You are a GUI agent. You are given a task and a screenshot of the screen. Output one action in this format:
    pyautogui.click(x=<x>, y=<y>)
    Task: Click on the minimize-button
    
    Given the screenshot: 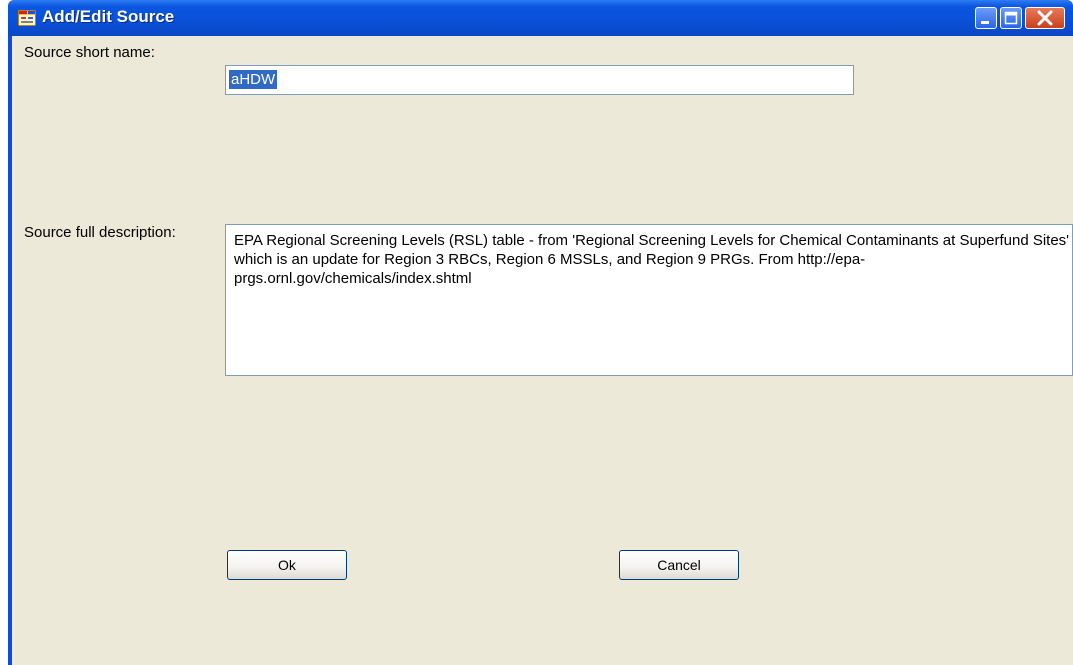 What is the action you would take?
    pyautogui.click(x=986, y=18)
    